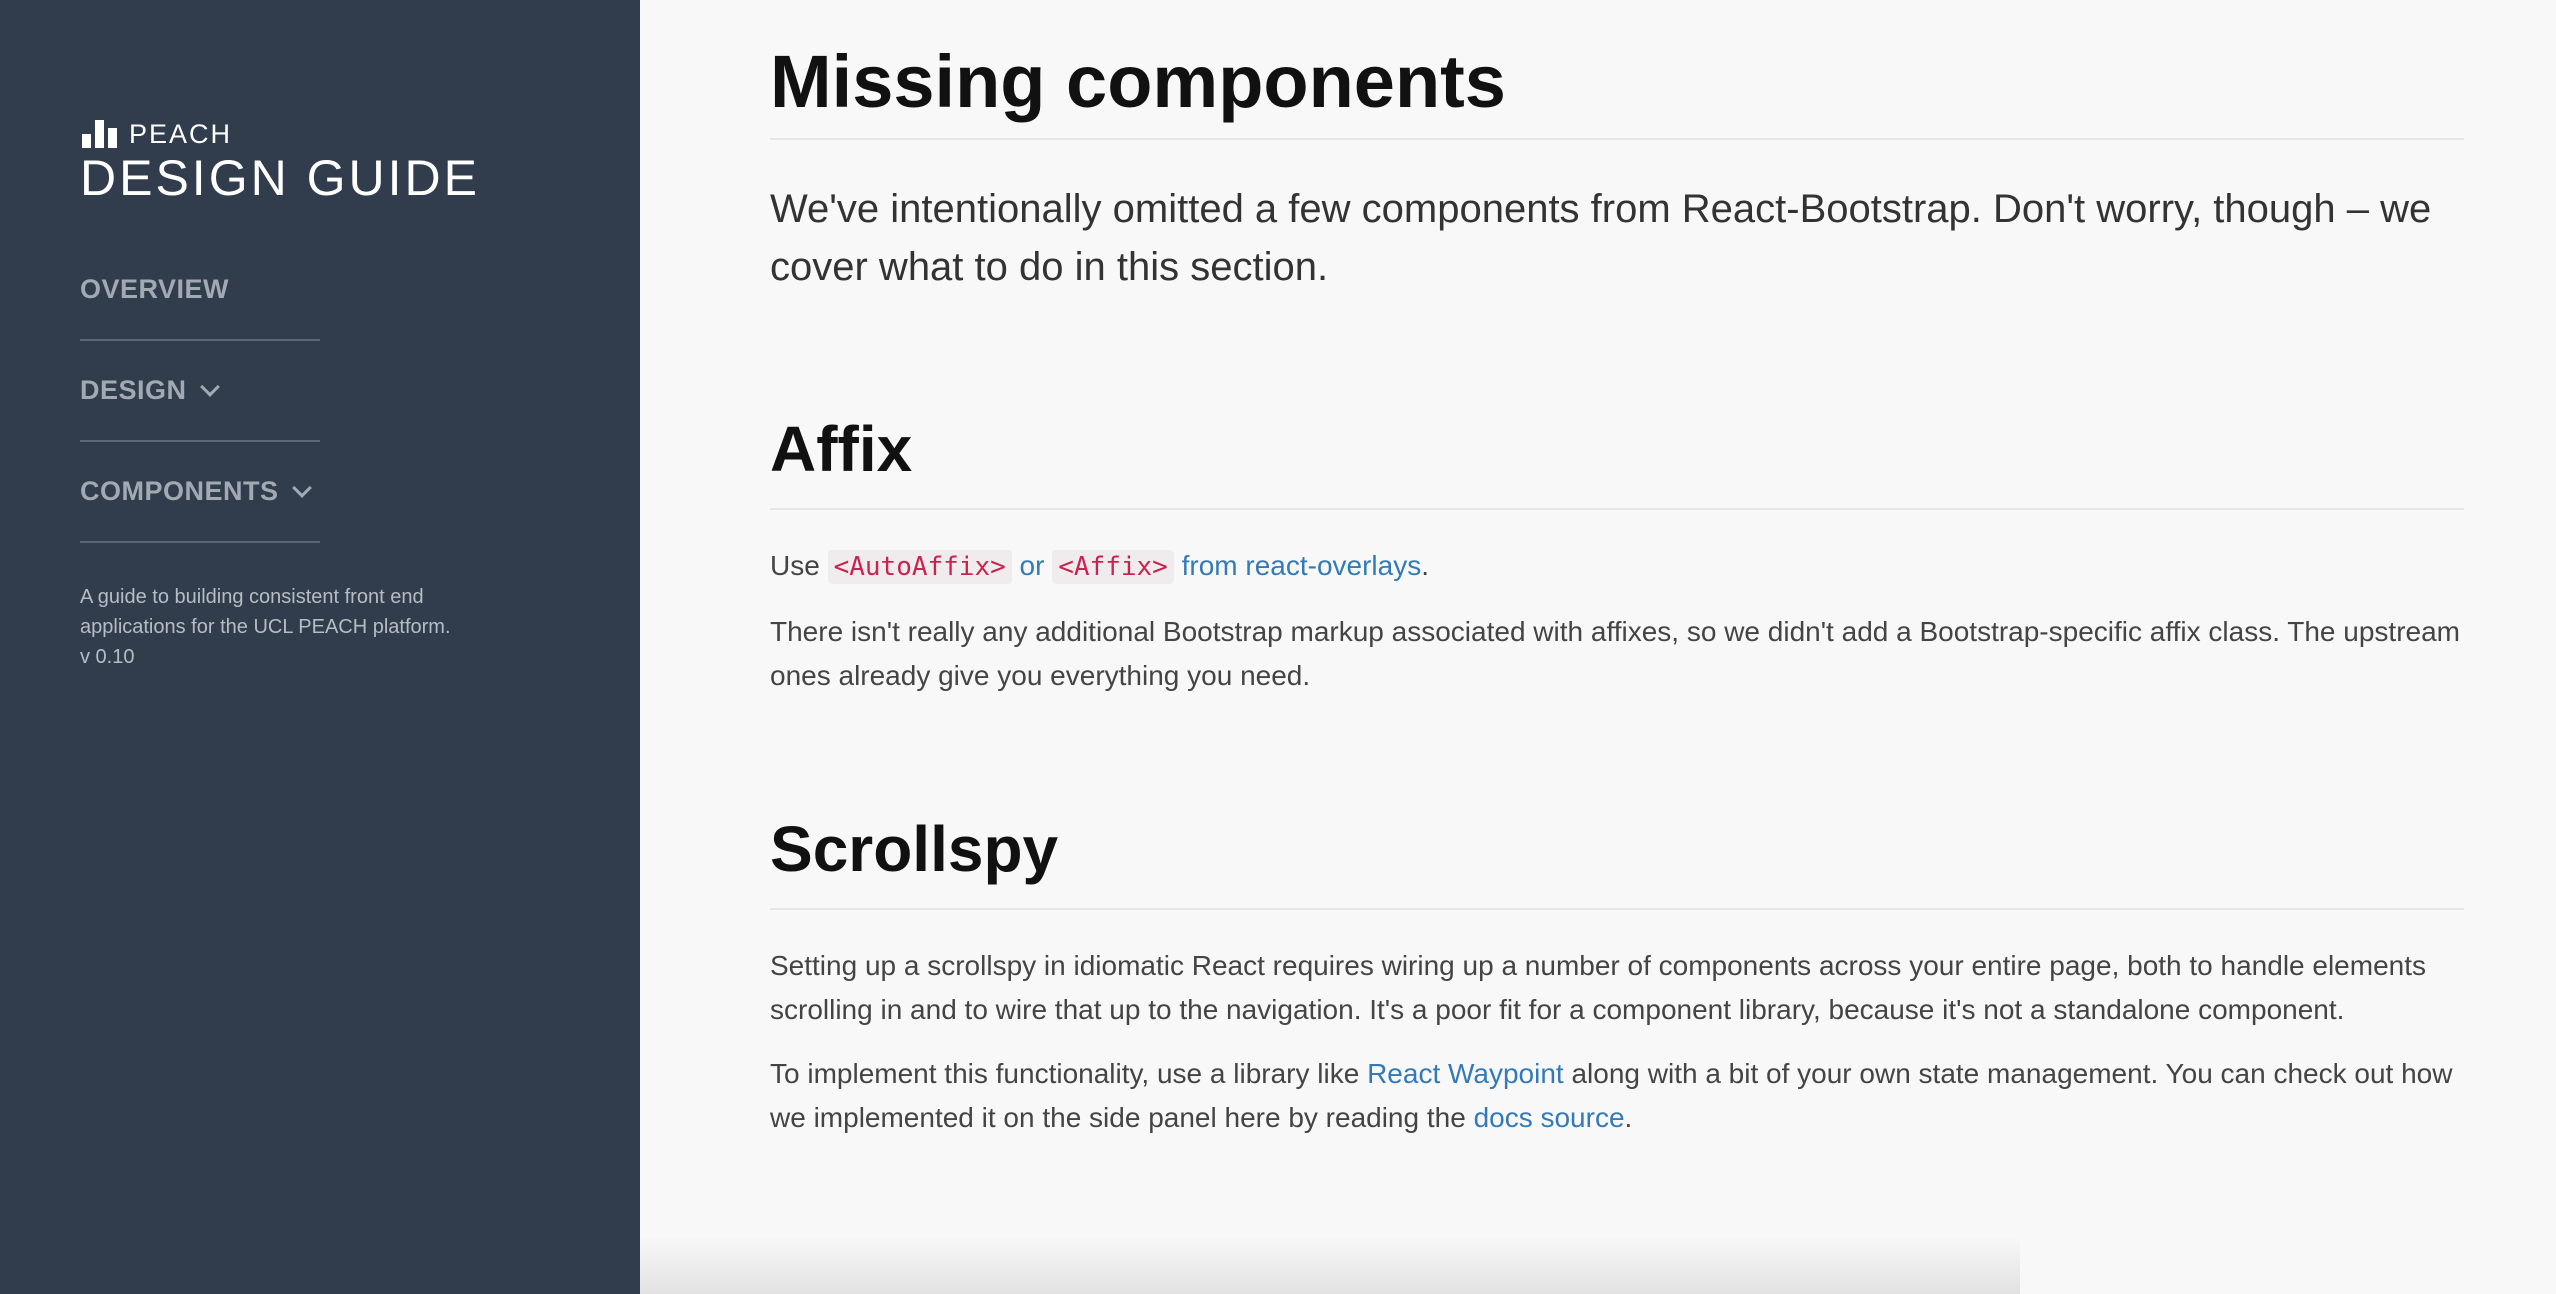 The width and height of the screenshot is (2556, 1294). What do you see at coordinates (133, 390) in the screenshot?
I see `nav-item-label: DESIGN` at bounding box center [133, 390].